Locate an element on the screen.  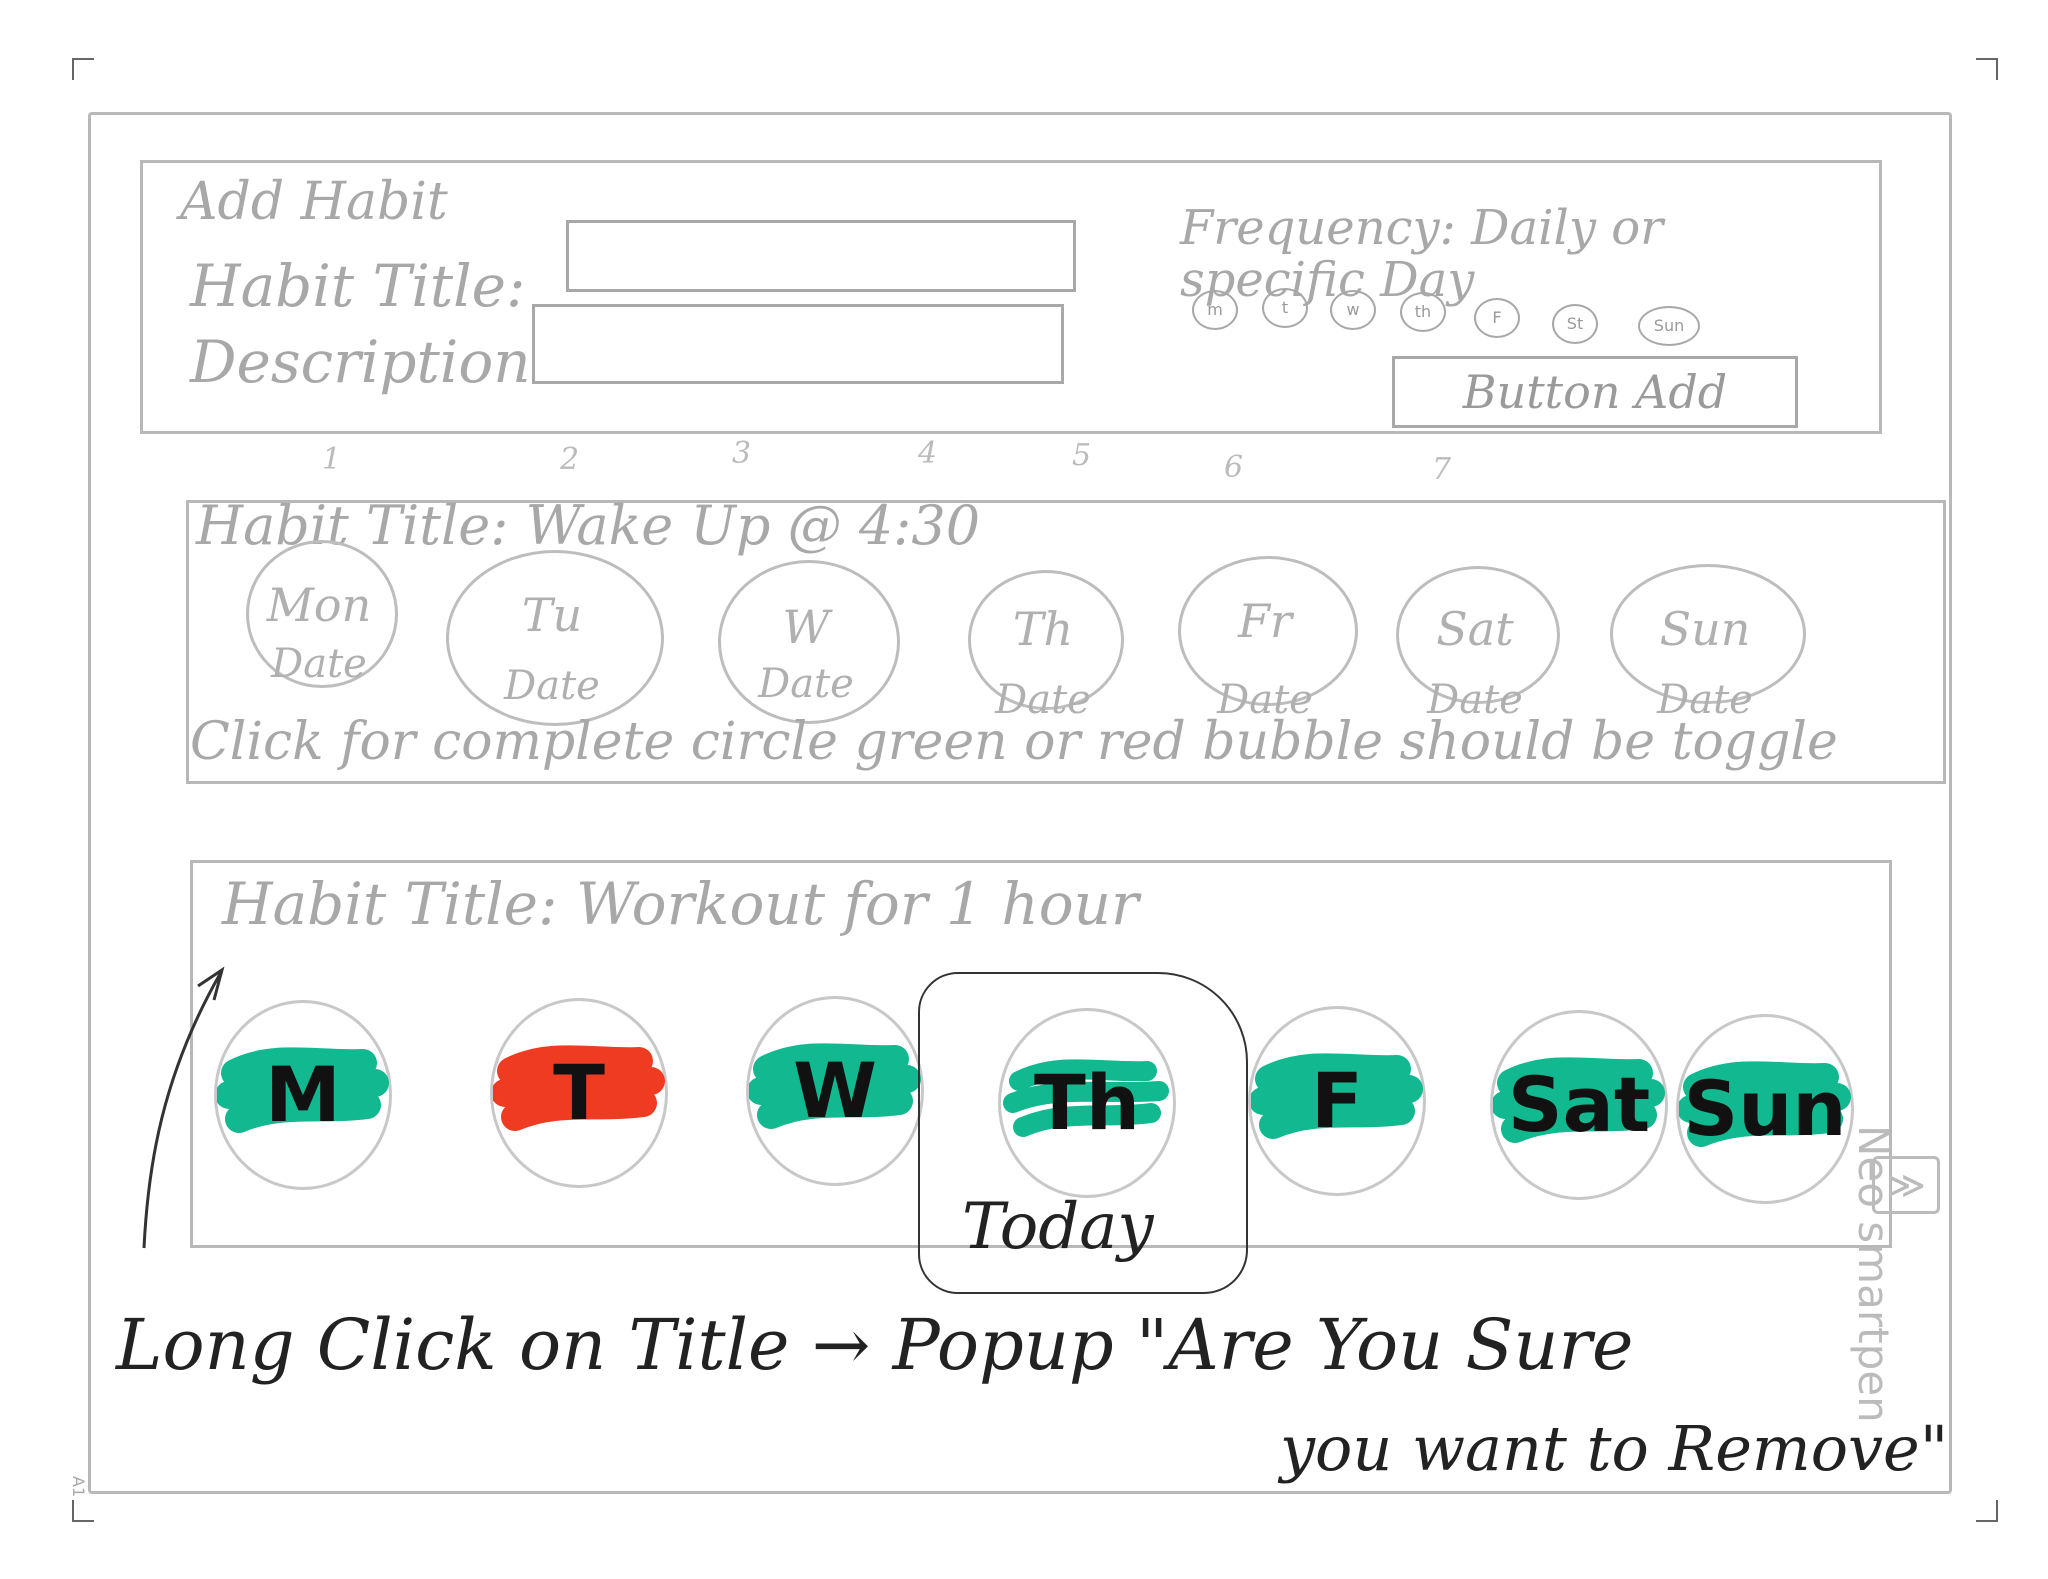
workout-day-label-t: T is located at coordinates (579, 1092).